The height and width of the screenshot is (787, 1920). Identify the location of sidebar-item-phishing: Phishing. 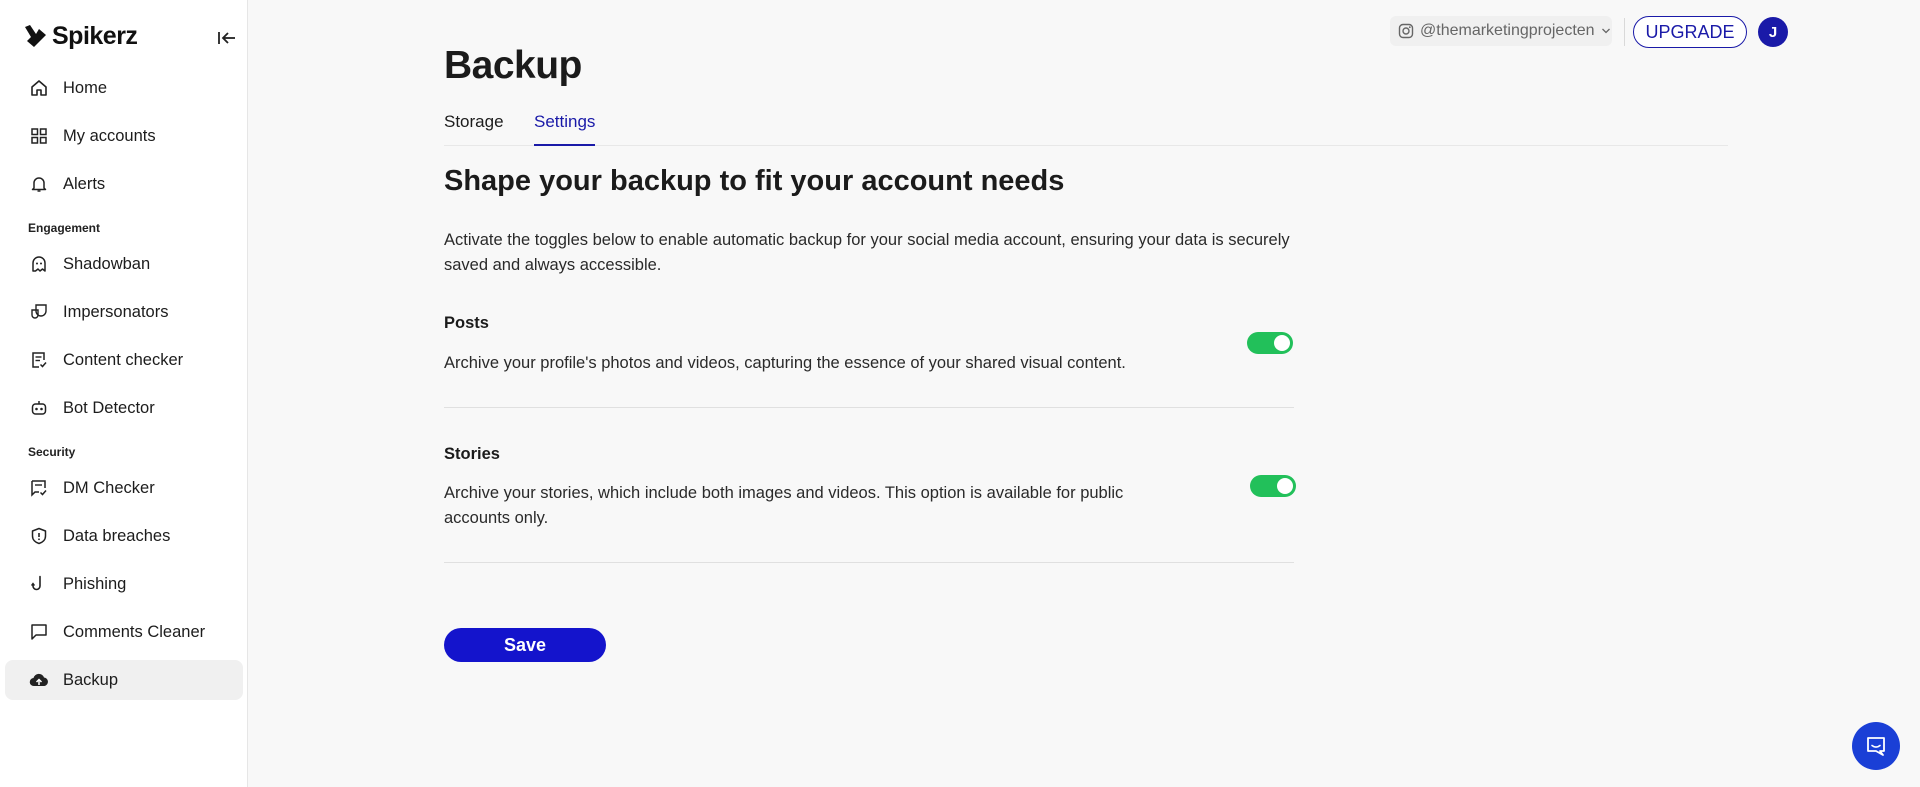
(124, 584).